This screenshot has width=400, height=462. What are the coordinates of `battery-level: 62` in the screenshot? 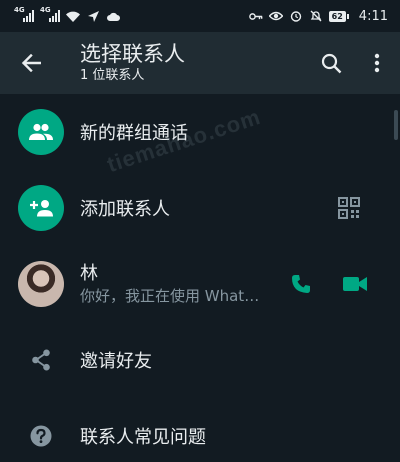 It's located at (337, 16).